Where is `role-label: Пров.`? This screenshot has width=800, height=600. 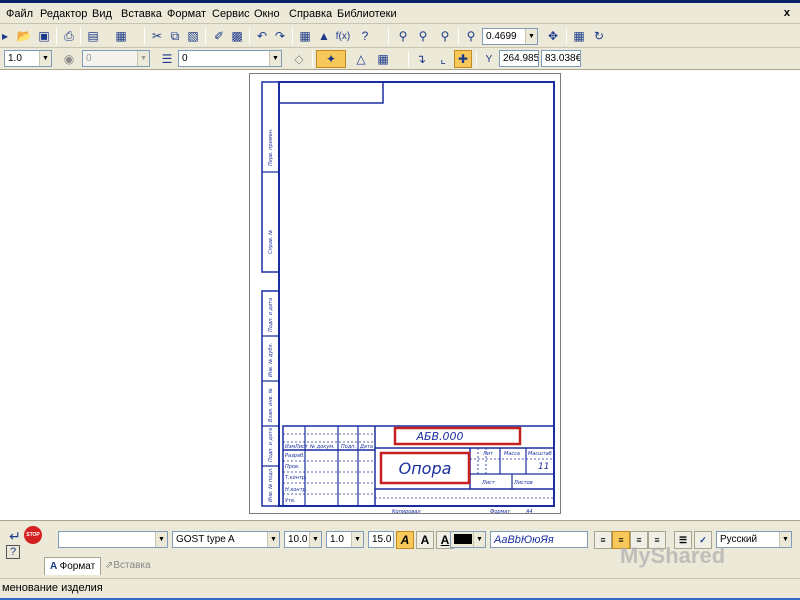 role-label: Пров. is located at coordinates (292, 467).